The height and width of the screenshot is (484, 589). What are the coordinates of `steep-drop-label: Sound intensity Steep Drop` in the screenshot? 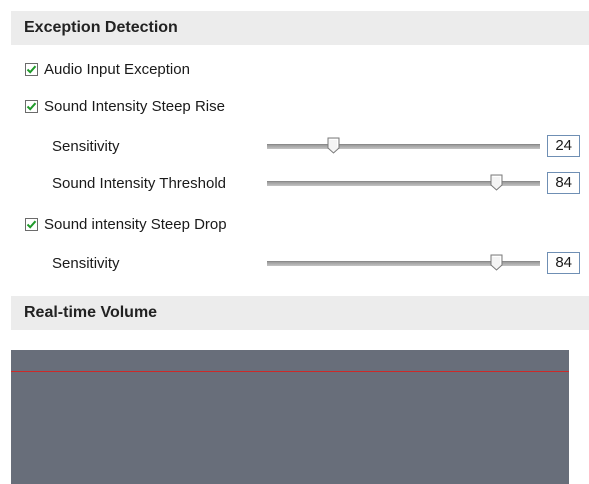 It's located at (135, 224).